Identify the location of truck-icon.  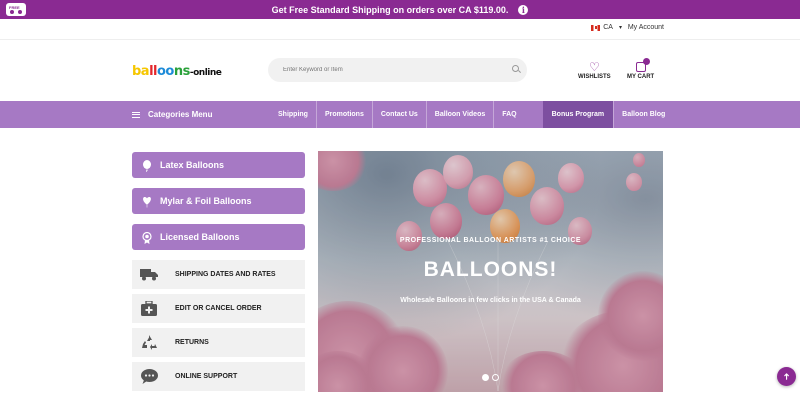
(149, 275).